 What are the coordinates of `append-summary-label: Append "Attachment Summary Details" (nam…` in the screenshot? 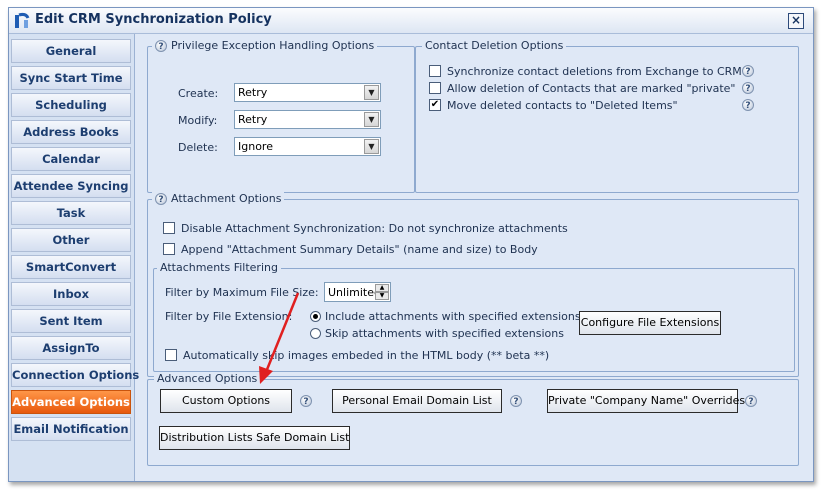 It's located at (359, 249).